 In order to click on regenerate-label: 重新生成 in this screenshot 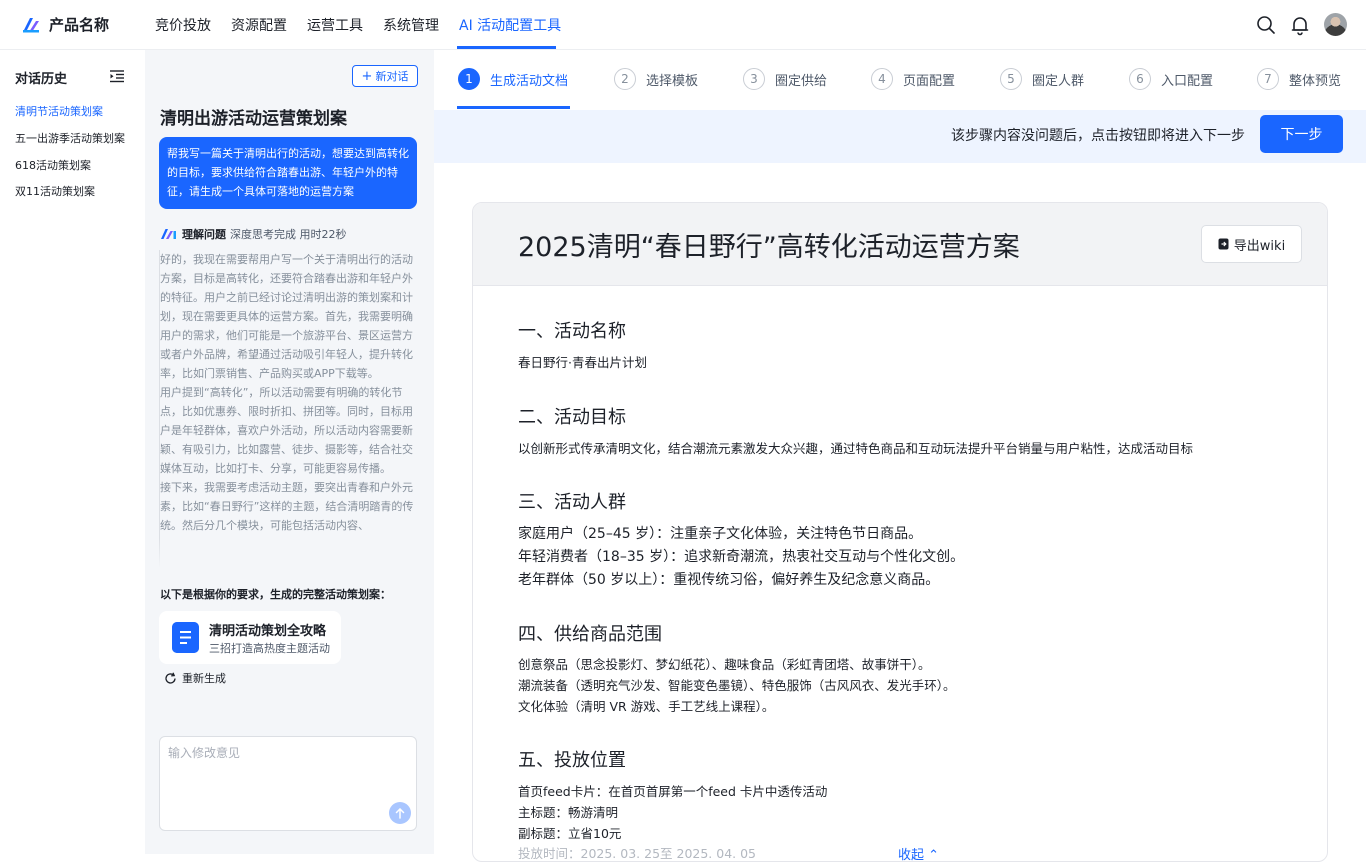, I will do `click(204, 678)`.